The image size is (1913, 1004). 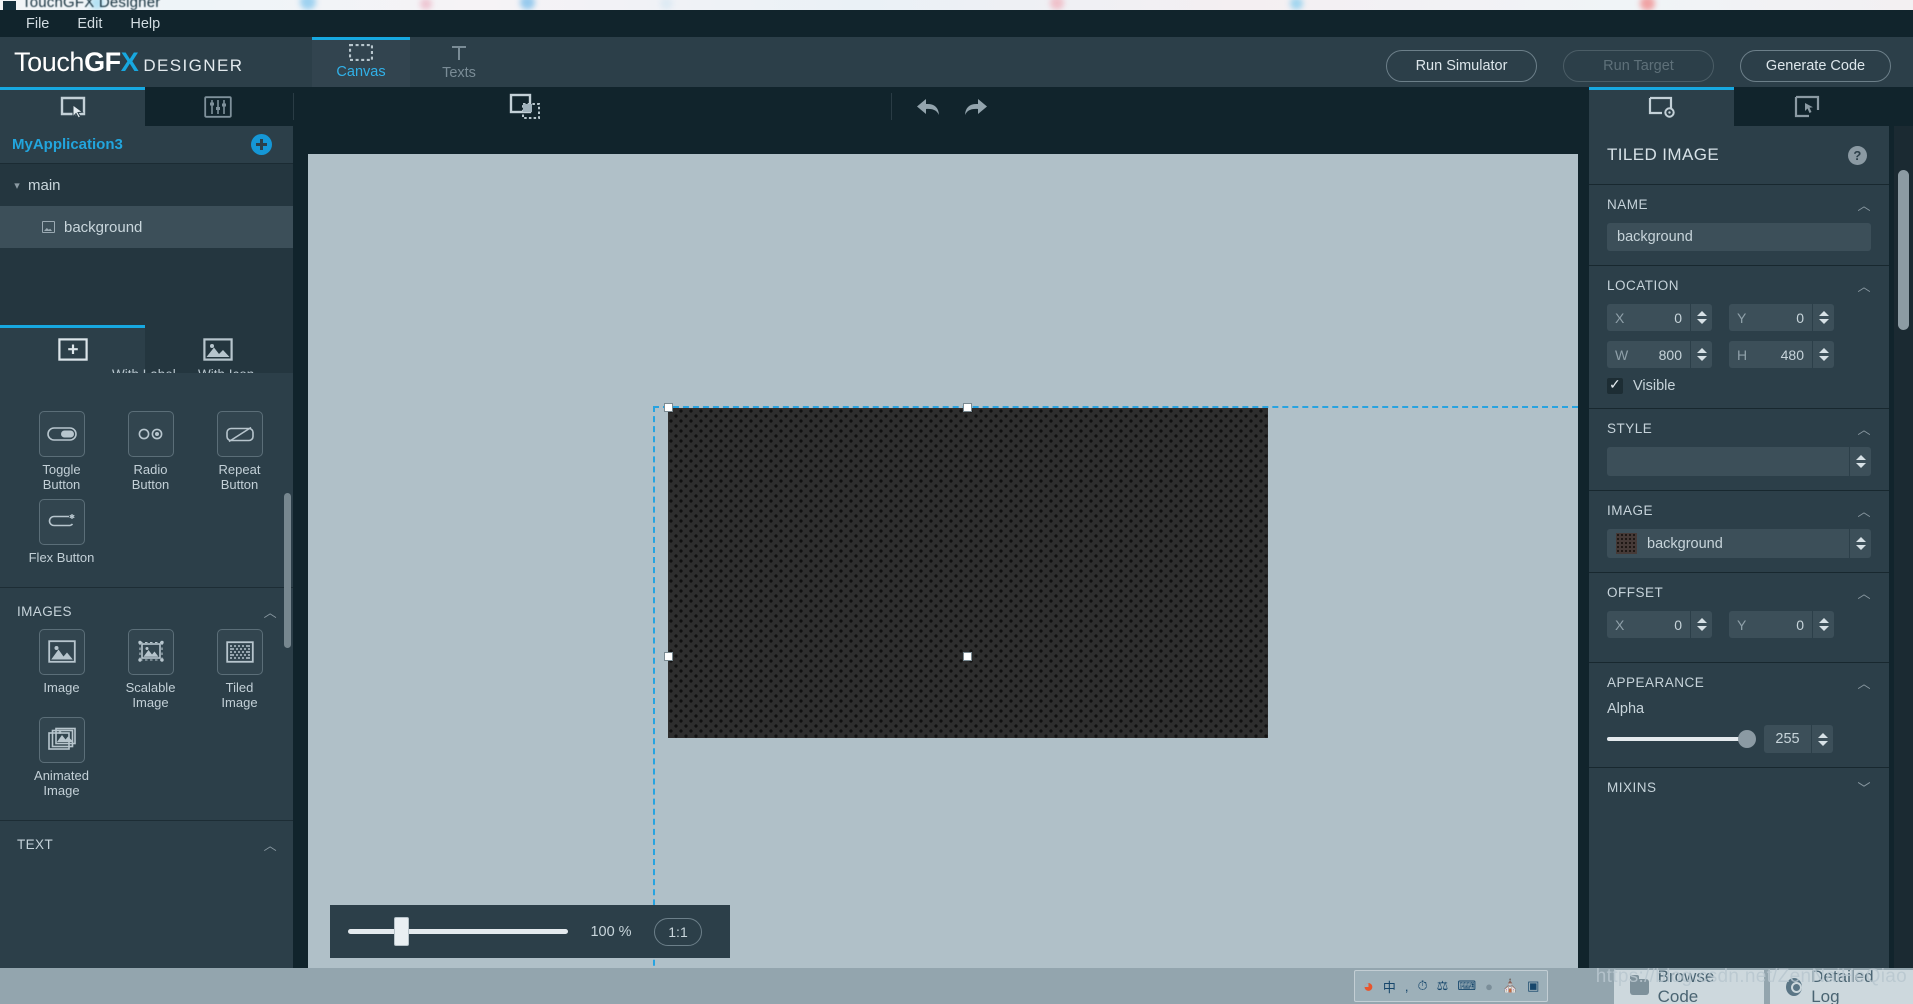 What do you see at coordinates (668, 407) in the screenshot?
I see `resize-handle-top-left` at bounding box center [668, 407].